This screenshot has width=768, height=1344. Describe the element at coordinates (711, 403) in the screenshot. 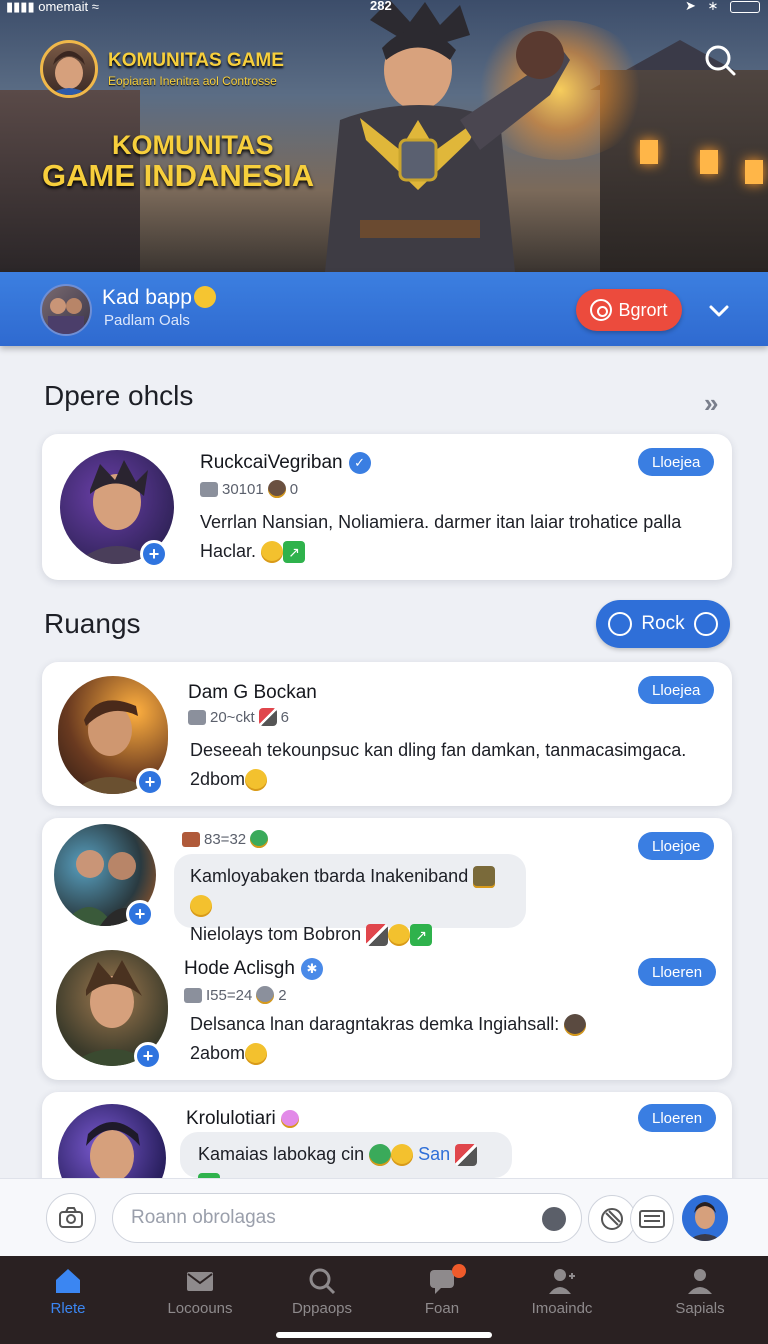

I see `double-chevron-right-icon: »` at that location.